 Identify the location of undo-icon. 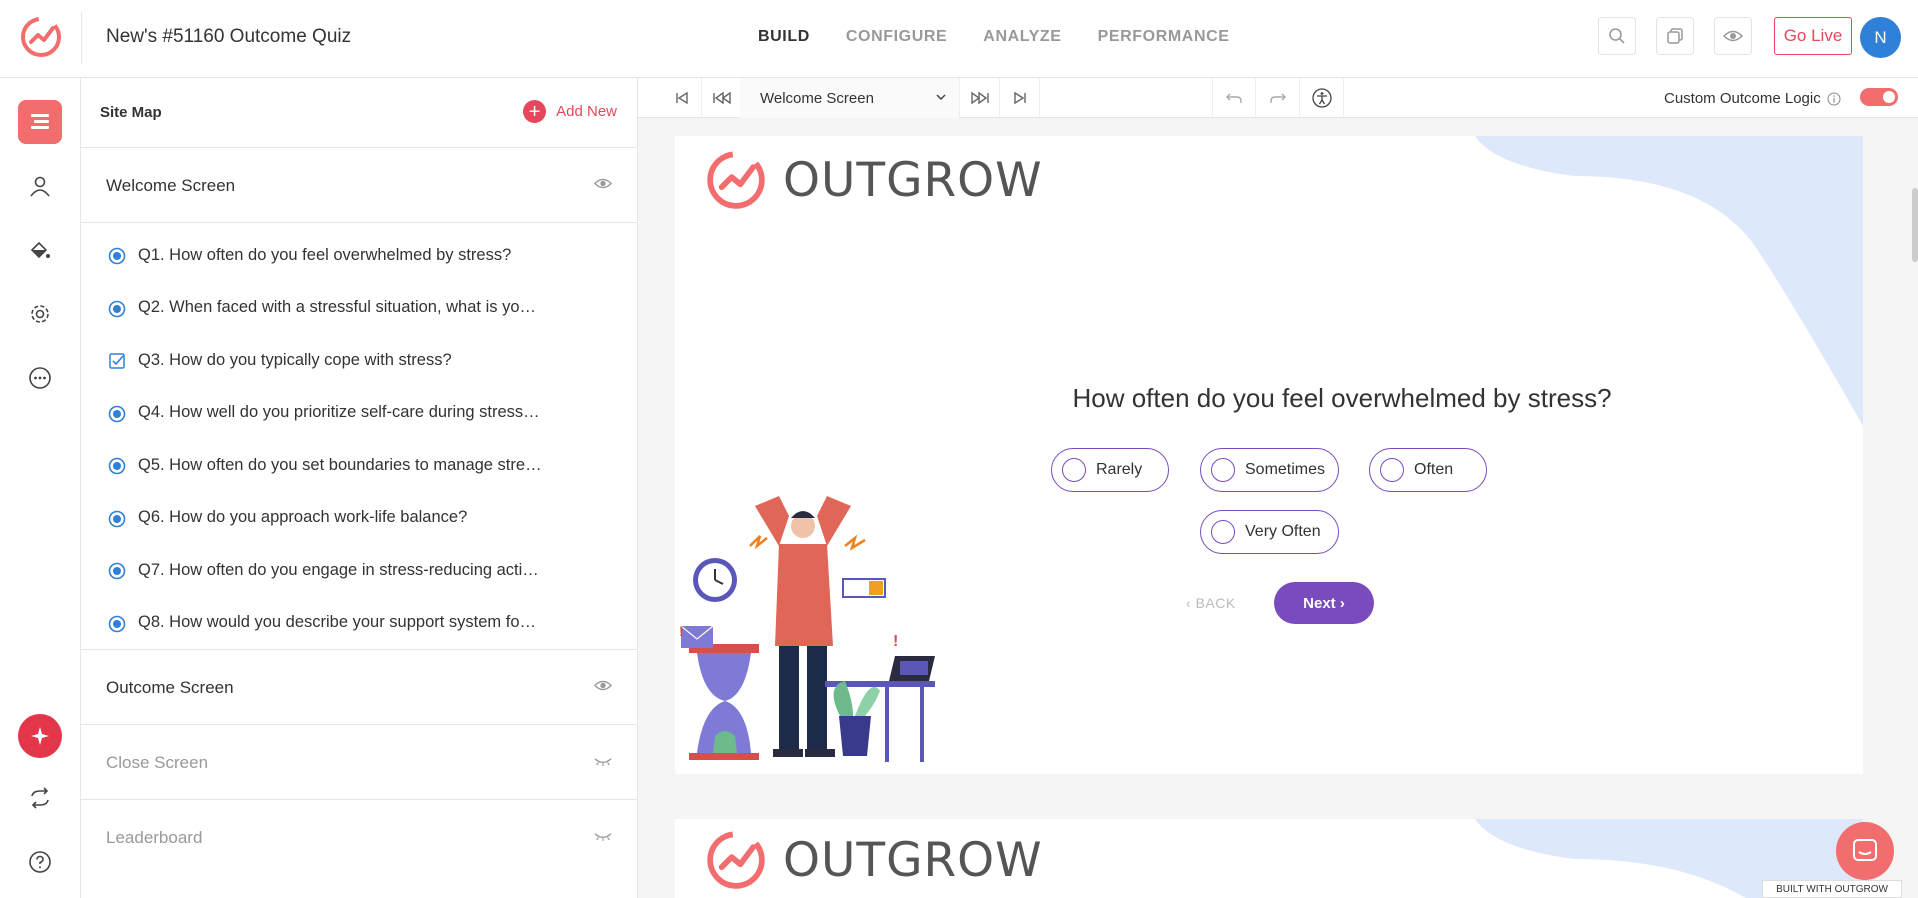
(1234, 98).